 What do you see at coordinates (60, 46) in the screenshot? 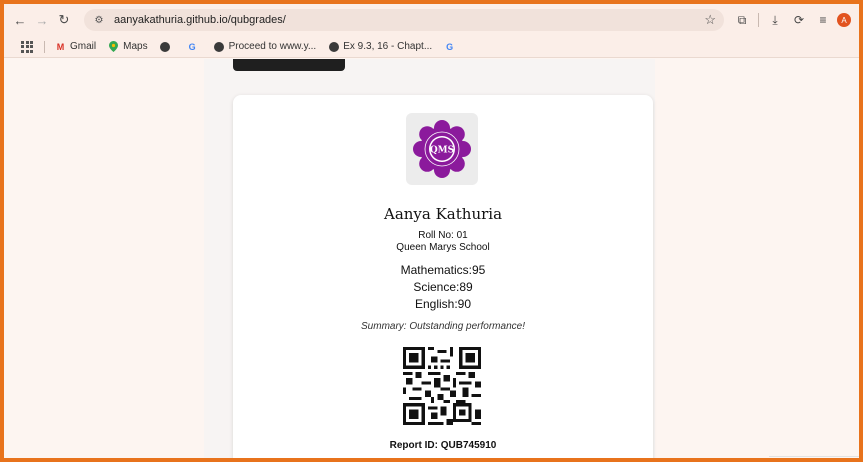
I see `gmail-icon: M` at bounding box center [60, 46].